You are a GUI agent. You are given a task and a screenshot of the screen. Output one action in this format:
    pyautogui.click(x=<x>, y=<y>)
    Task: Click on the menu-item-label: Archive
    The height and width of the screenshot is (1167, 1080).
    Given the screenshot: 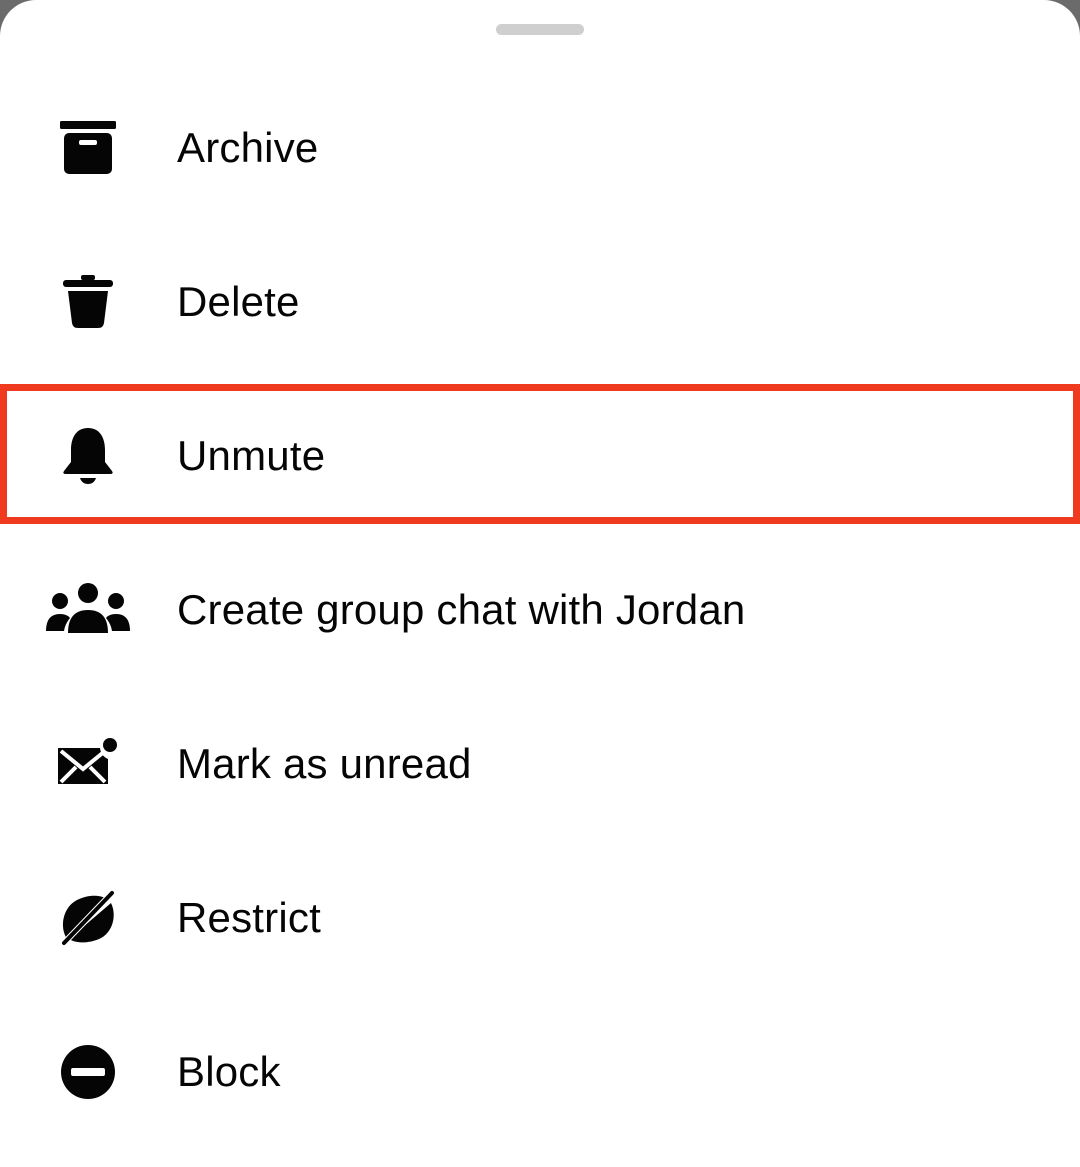 What is the action you would take?
    pyautogui.click(x=248, y=147)
    